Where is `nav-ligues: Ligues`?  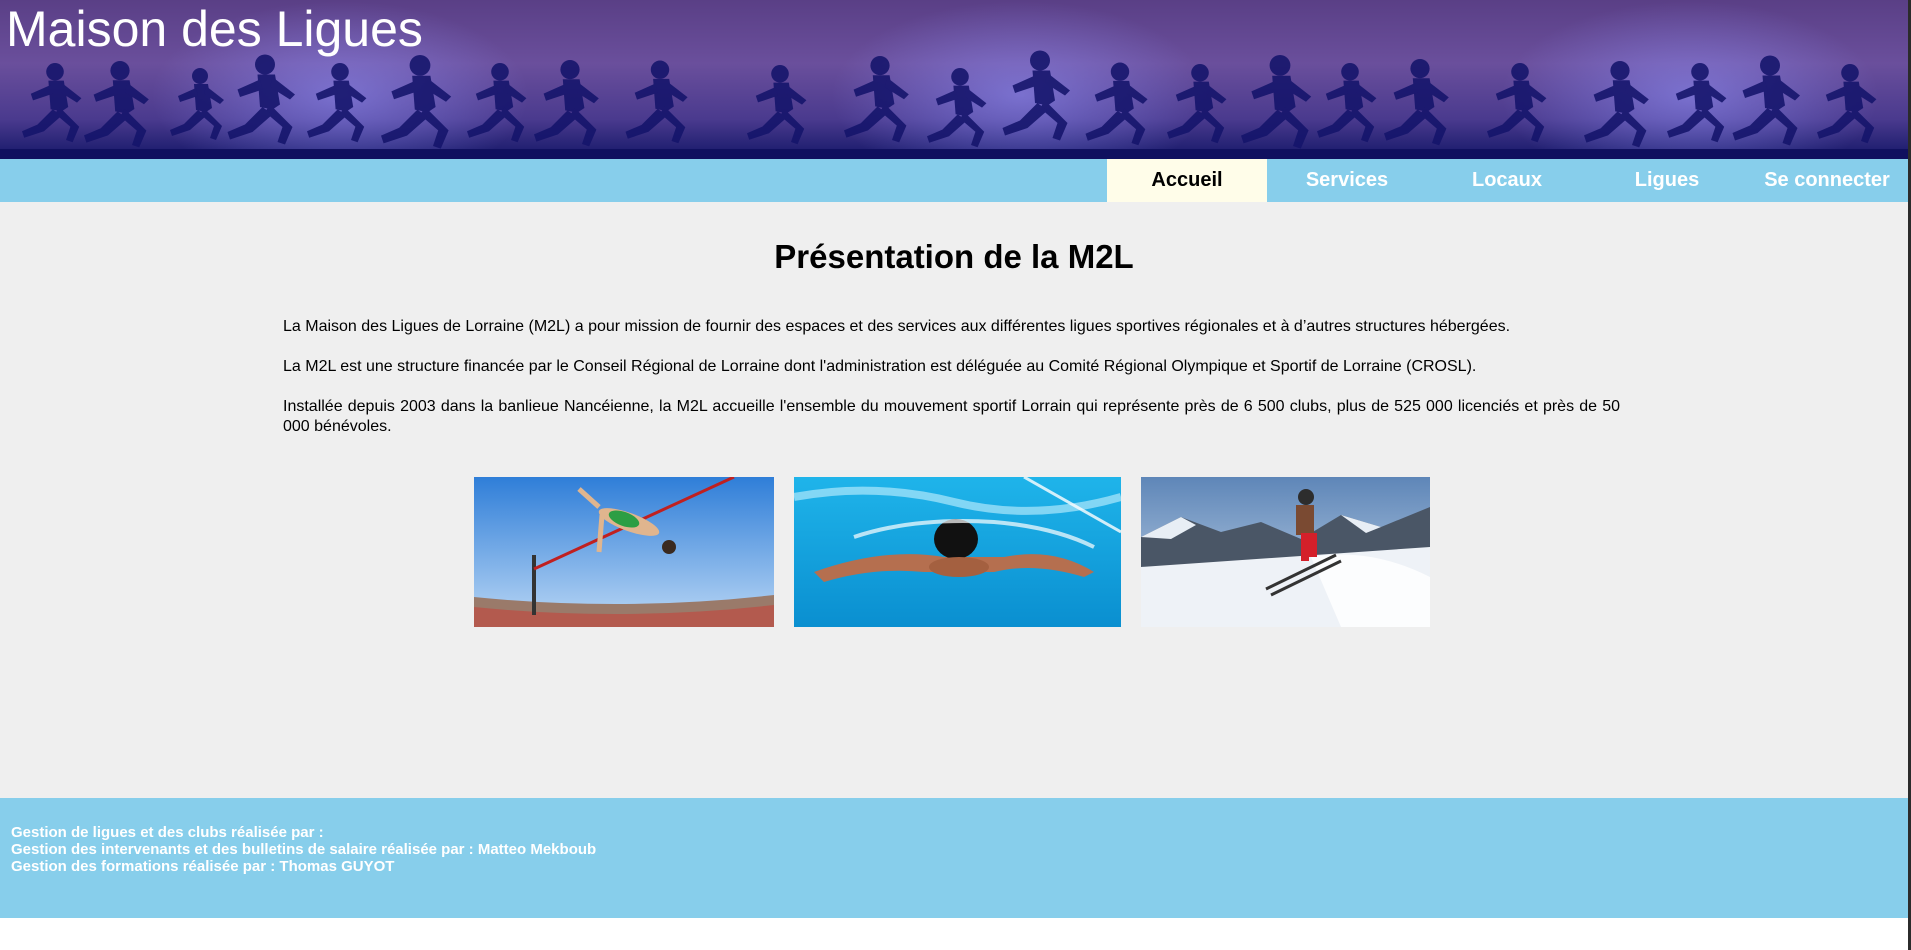 nav-ligues: Ligues is located at coordinates (1667, 180).